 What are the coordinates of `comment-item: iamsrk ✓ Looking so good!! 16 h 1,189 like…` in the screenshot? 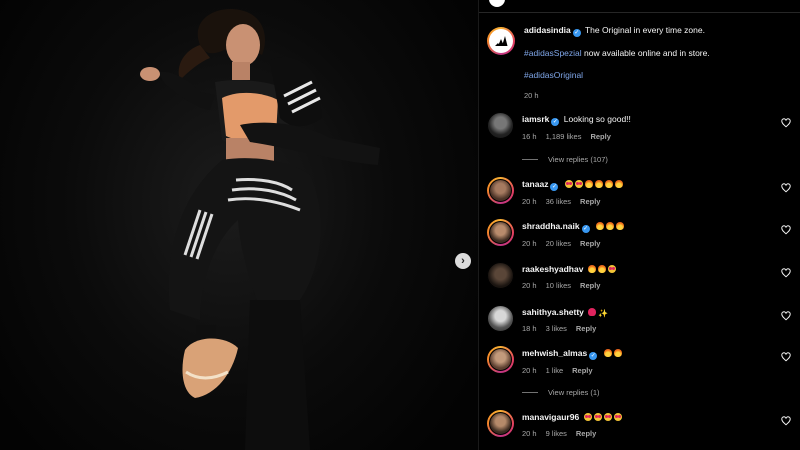 It's located at (642, 130).